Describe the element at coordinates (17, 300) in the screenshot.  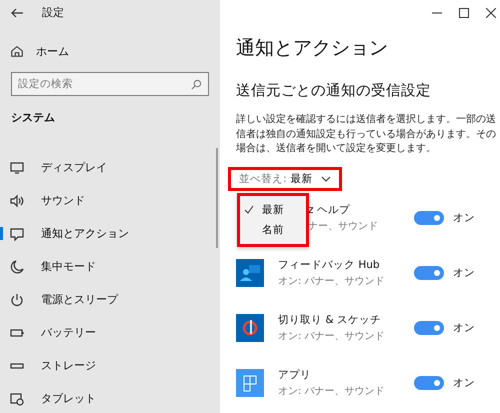
I see `power-icon` at that location.